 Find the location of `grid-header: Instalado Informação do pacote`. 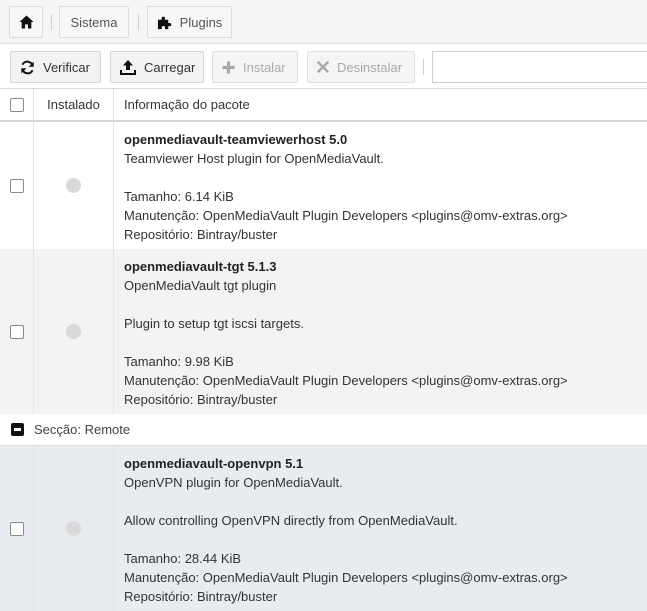

grid-header: Instalado Informação do pacote is located at coordinates (323, 105).